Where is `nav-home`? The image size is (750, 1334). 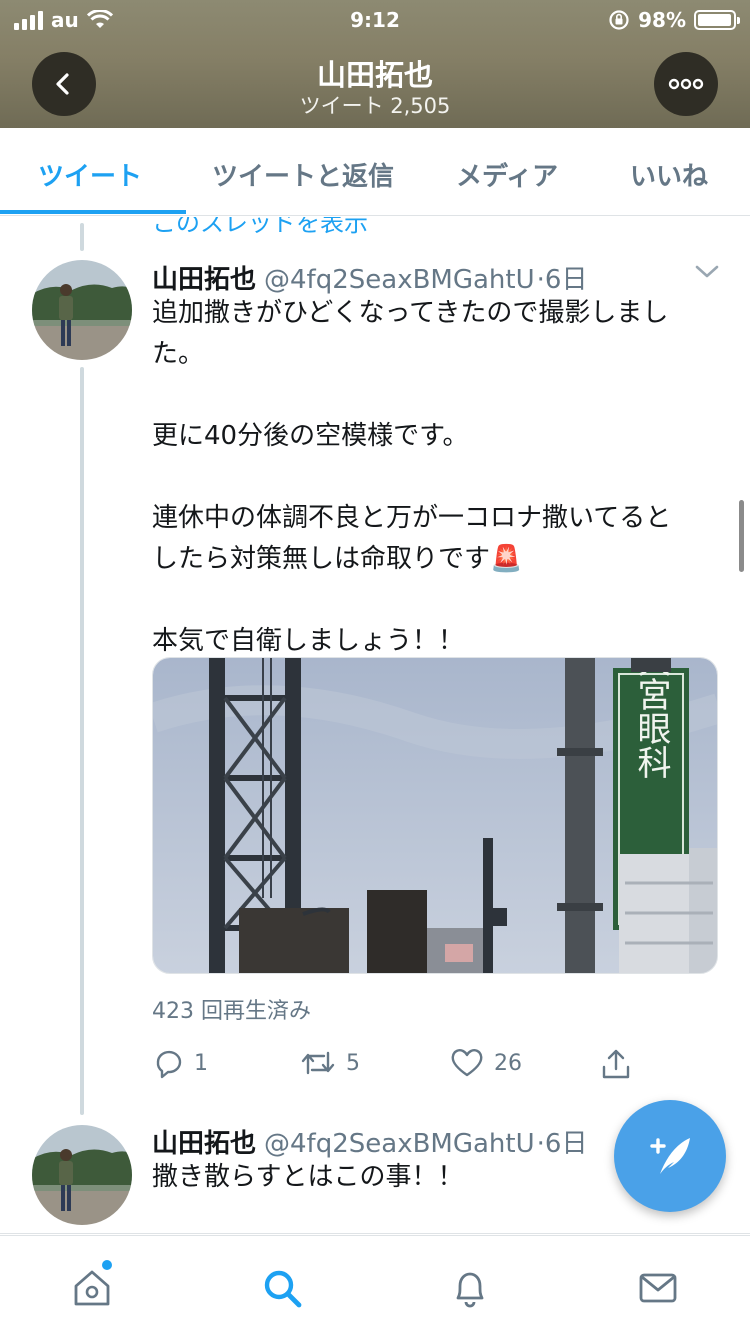 nav-home is located at coordinates (92, 1286).